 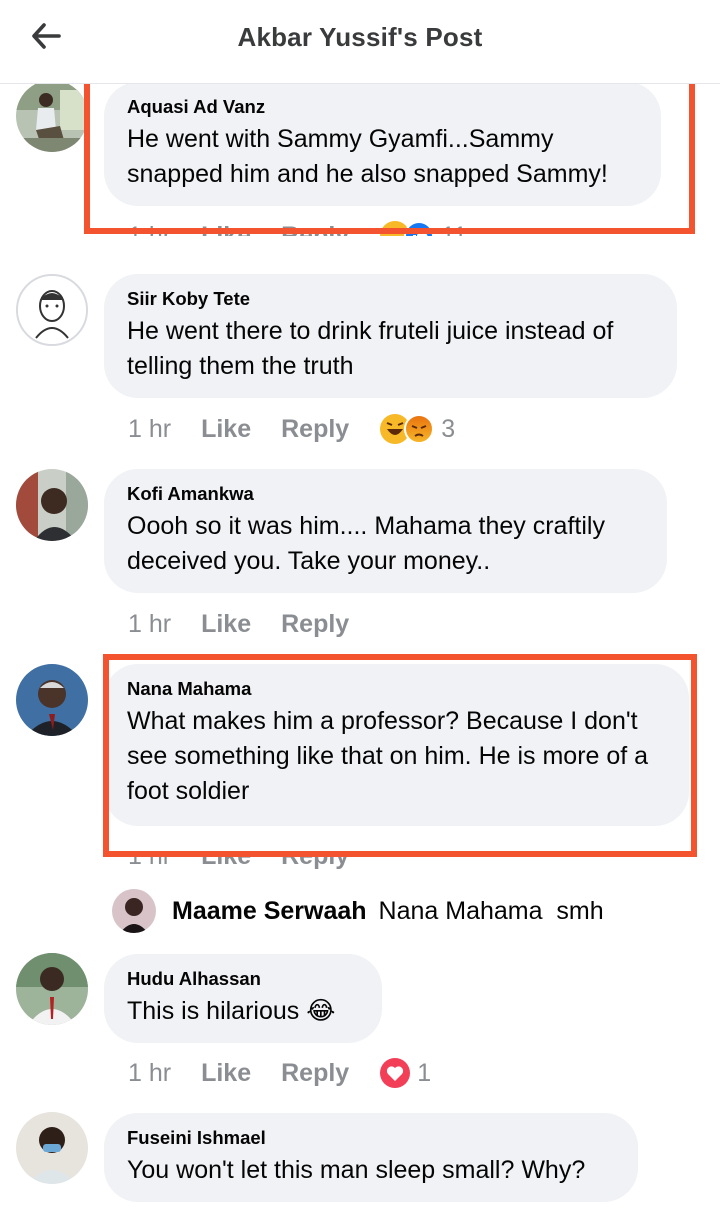 I want to click on reactions: 1, so click(x=405, y=1073).